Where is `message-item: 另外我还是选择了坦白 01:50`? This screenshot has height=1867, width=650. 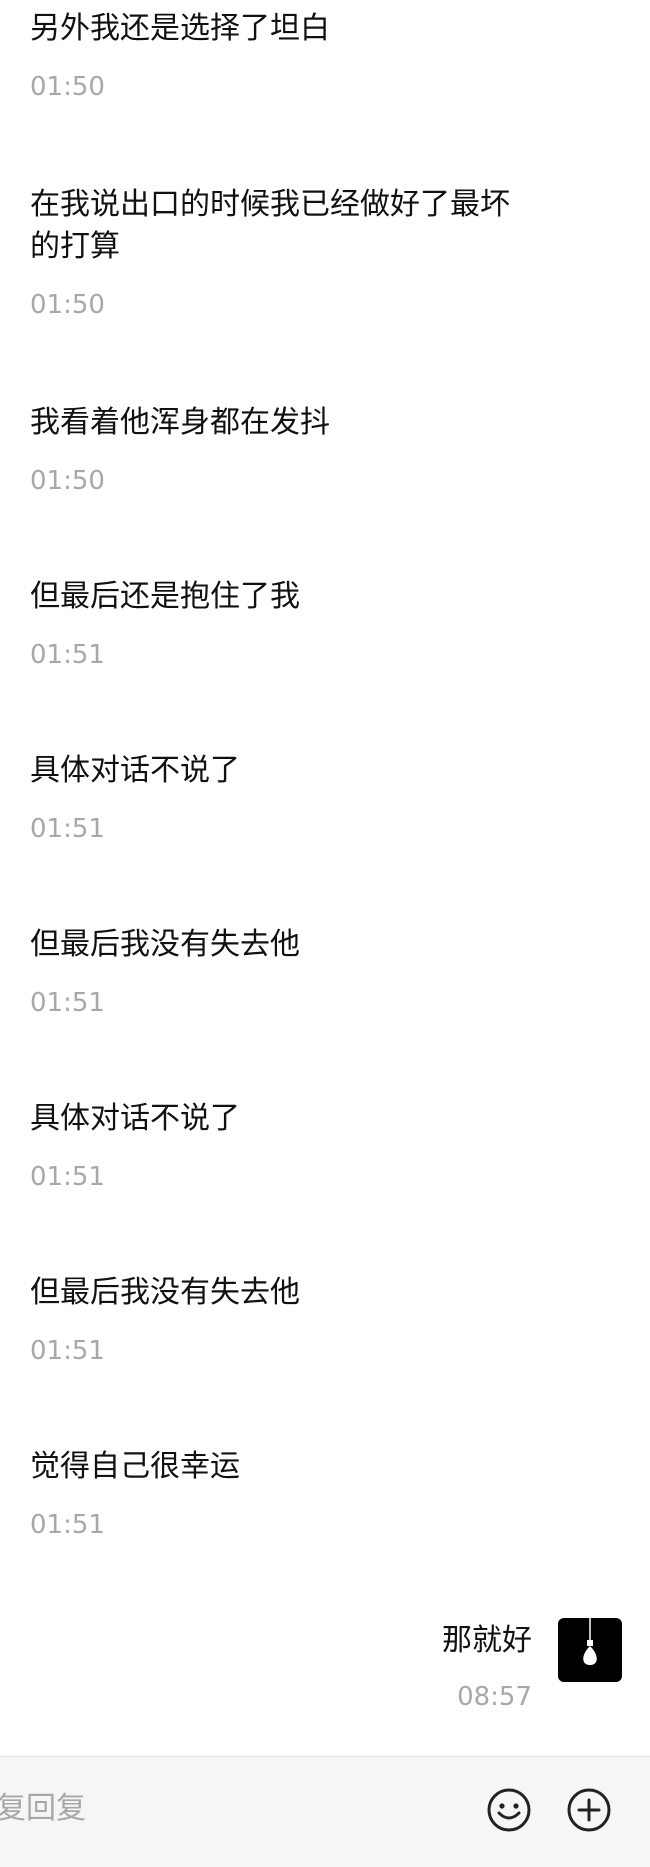
message-item: 另外我还是选择了坦白 01:50 is located at coordinates (290, 55).